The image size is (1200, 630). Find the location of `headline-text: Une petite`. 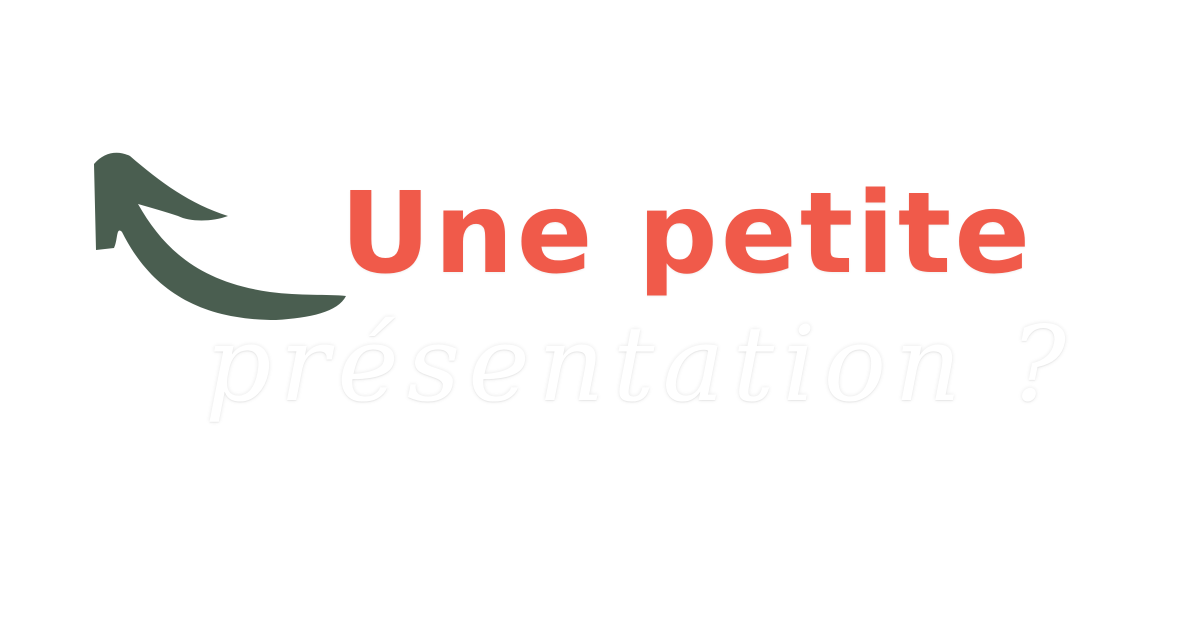

headline-text: Une petite is located at coordinates (687, 234).